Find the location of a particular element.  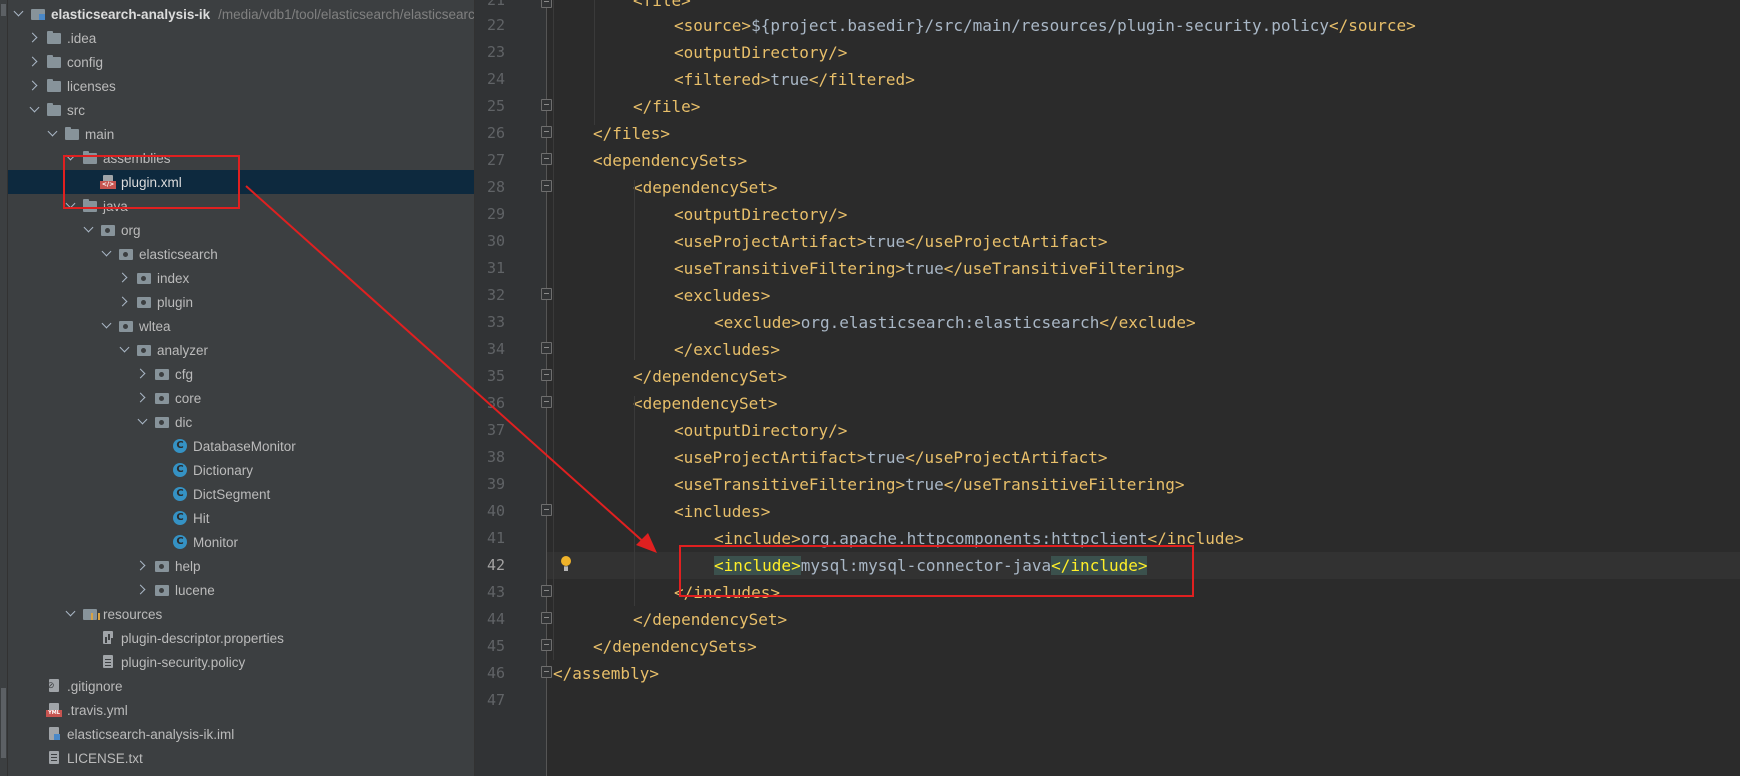

tree-item-org: org is located at coordinates (241, 230).